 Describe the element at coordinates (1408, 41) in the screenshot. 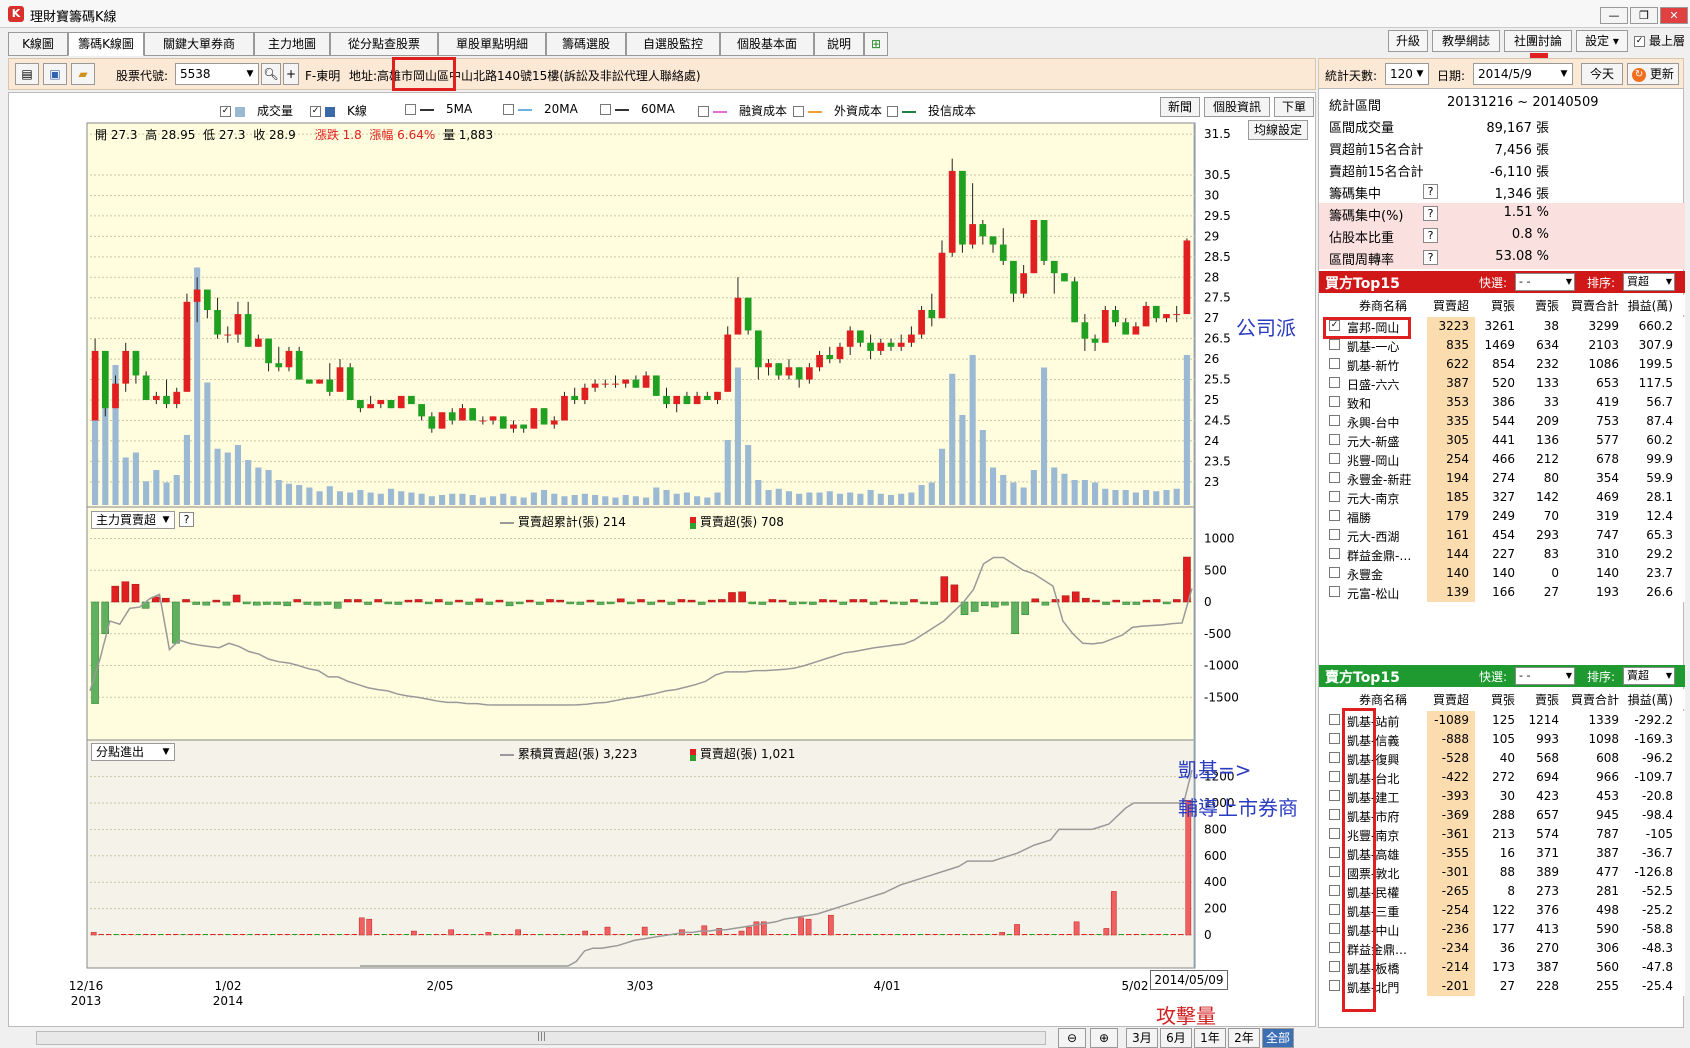

I see `upgrade-button: 升級` at that location.